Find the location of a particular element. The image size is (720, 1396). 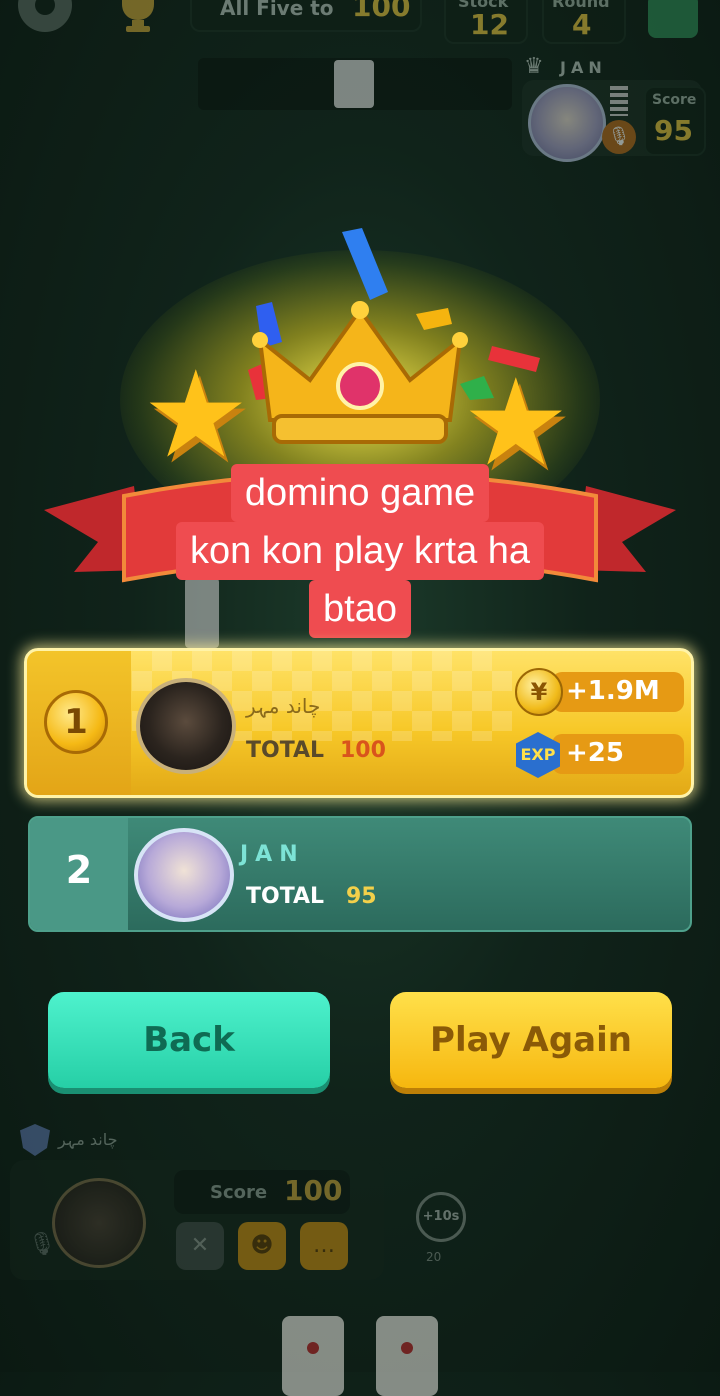

goal-value: 100 is located at coordinates (381, 11).